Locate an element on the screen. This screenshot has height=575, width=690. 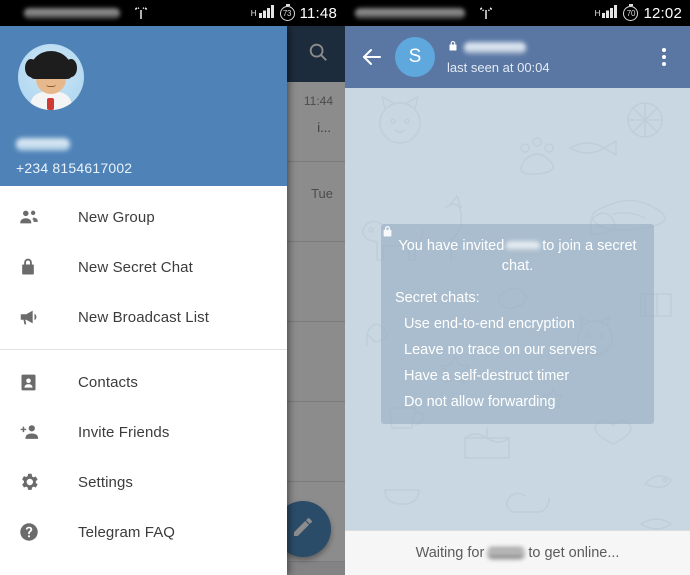
chat-title-block: last seen at 00:04 is located at coordinates (548, 57).